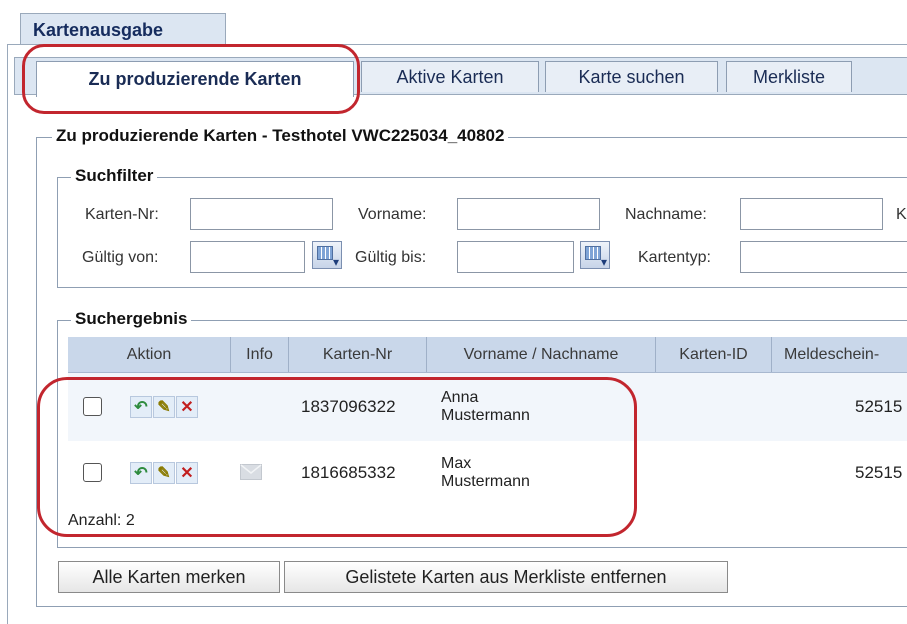 The width and height of the screenshot is (907, 624). I want to click on column-karten-id: Karten-ID, so click(714, 354).